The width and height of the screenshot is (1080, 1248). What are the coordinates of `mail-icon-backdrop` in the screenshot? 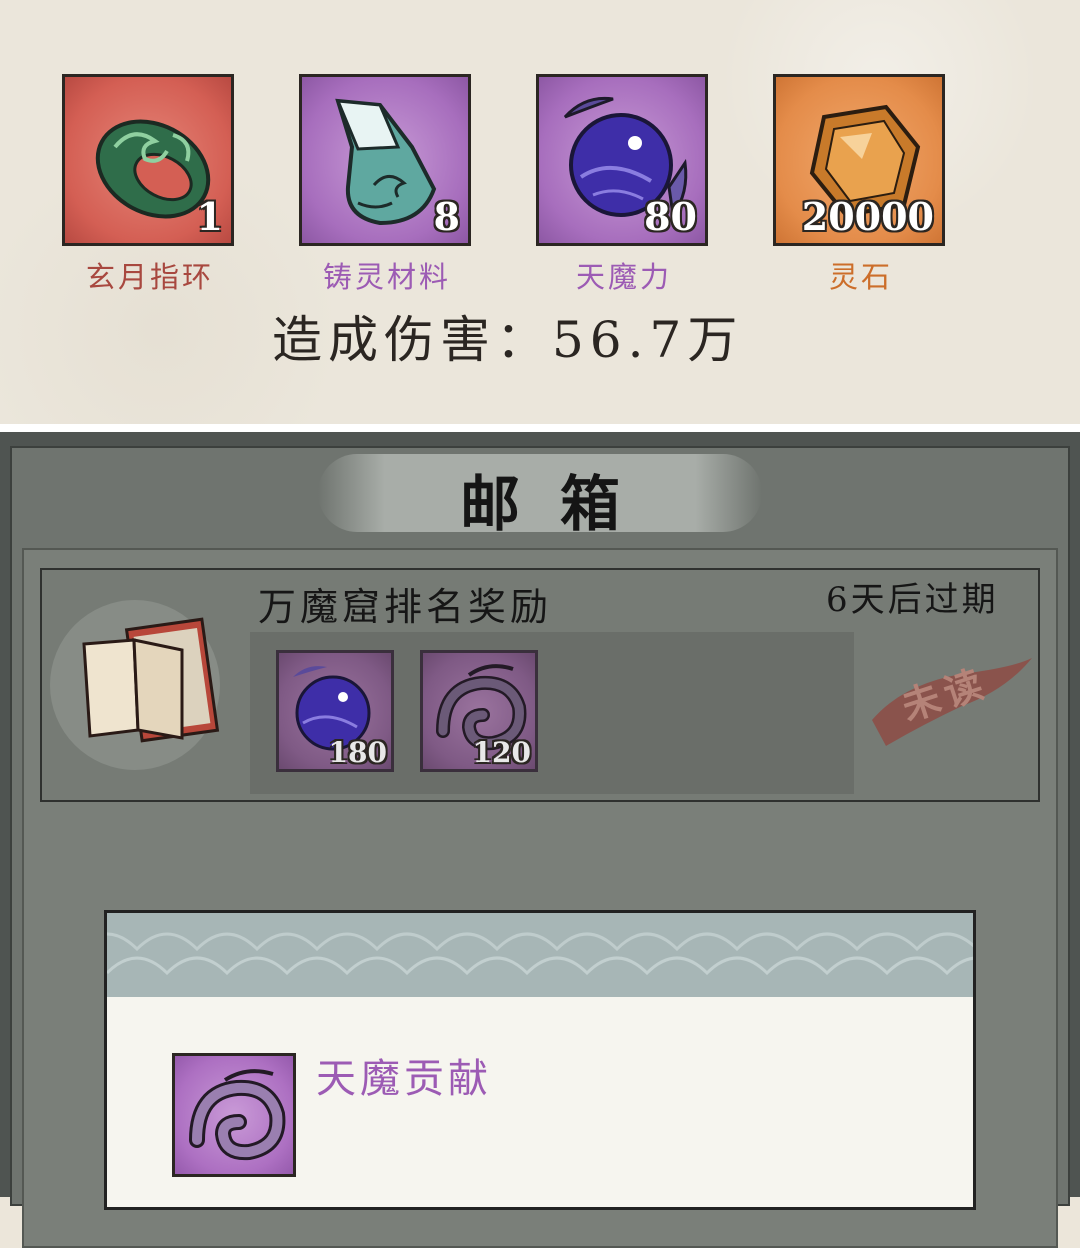 It's located at (135, 685).